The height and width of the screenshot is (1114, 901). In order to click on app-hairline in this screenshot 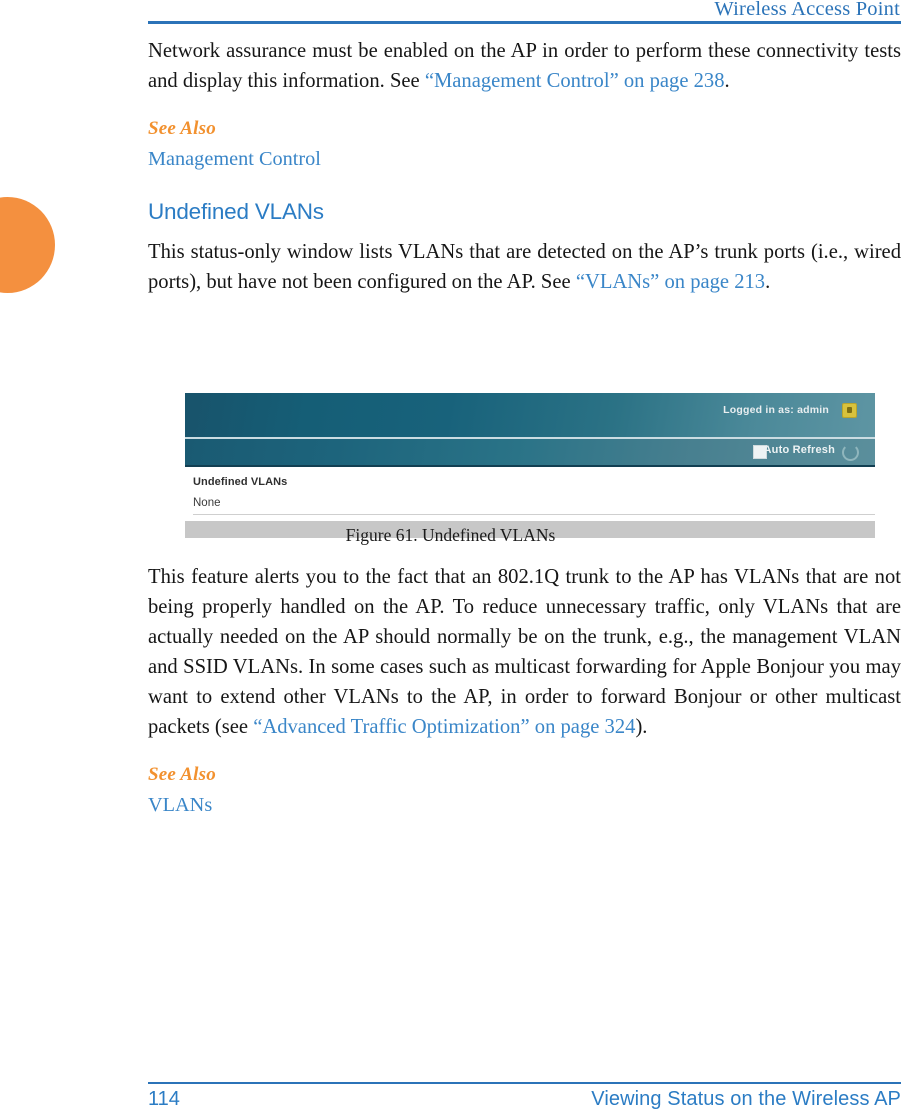, I will do `click(534, 514)`.